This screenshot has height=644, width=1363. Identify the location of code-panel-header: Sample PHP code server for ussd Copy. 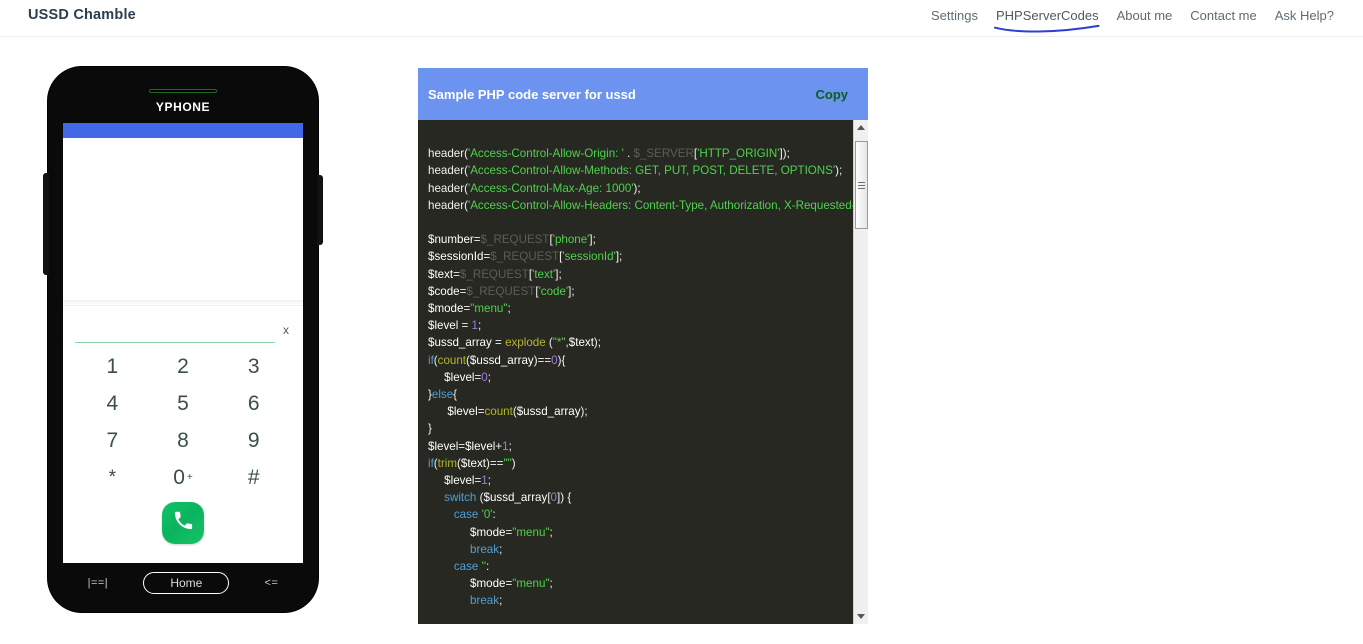
(643, 94).